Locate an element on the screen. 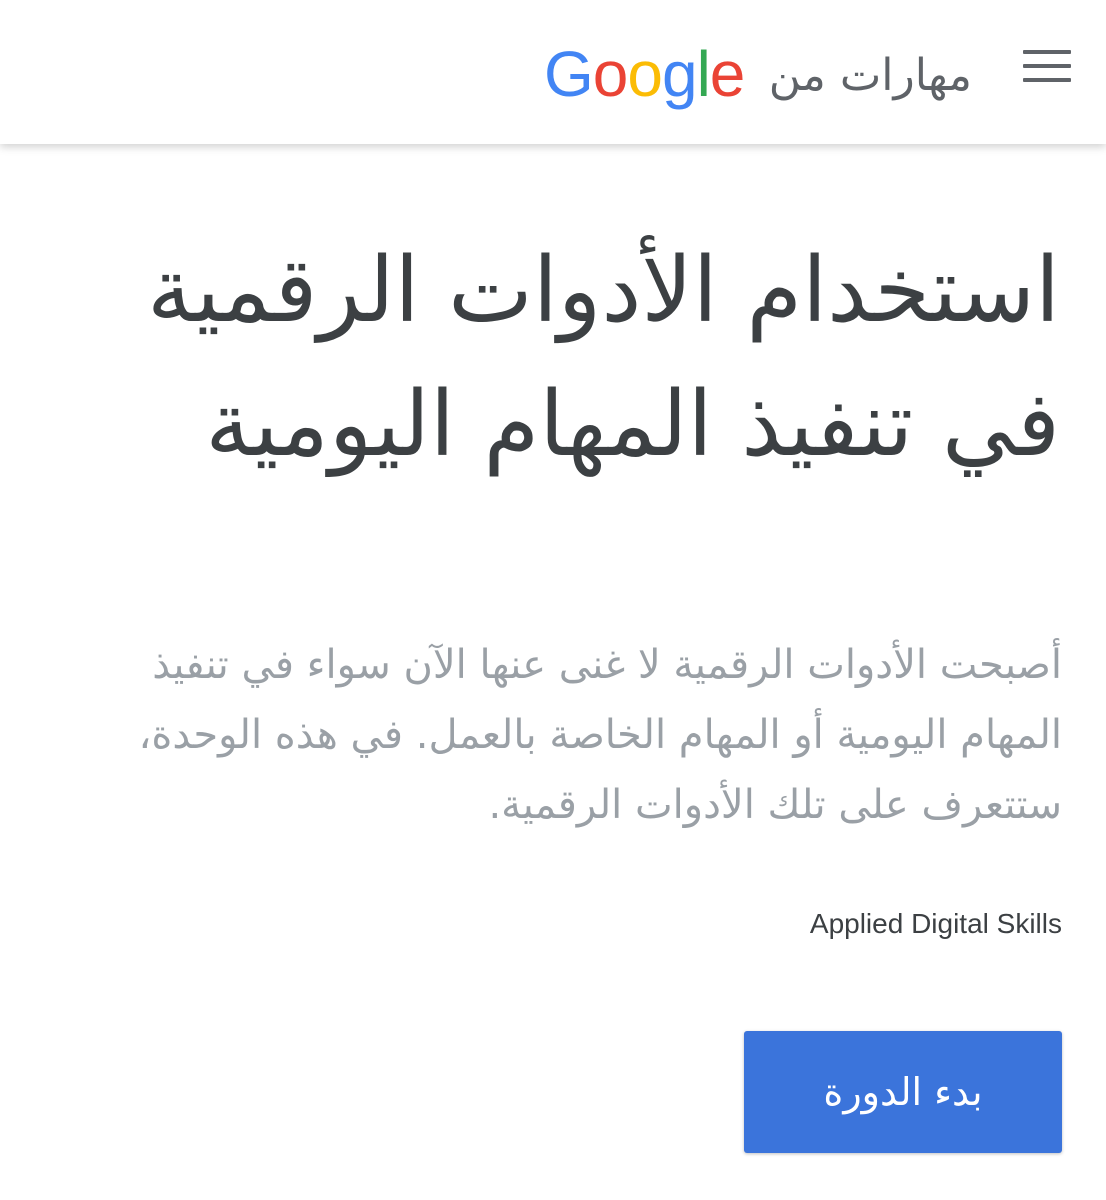  google-logo-letter: g is located at coordinates (679, 74).